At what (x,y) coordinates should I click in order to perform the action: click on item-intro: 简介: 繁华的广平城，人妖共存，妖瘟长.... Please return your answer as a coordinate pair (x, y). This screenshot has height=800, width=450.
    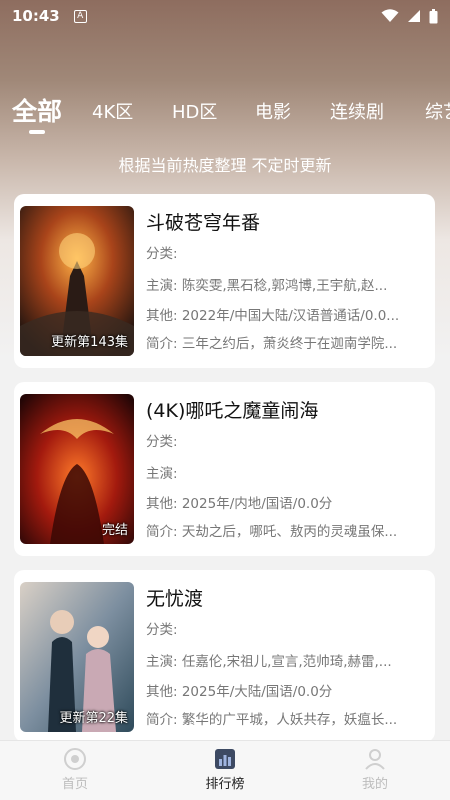
    Looking at the image, I should click on (272, 720).